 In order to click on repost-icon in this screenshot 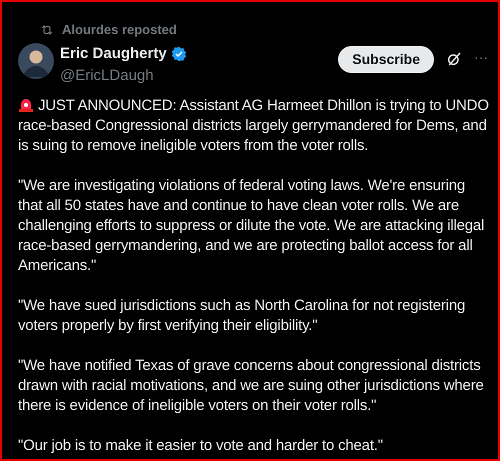, I will do `click(47, 29)`.